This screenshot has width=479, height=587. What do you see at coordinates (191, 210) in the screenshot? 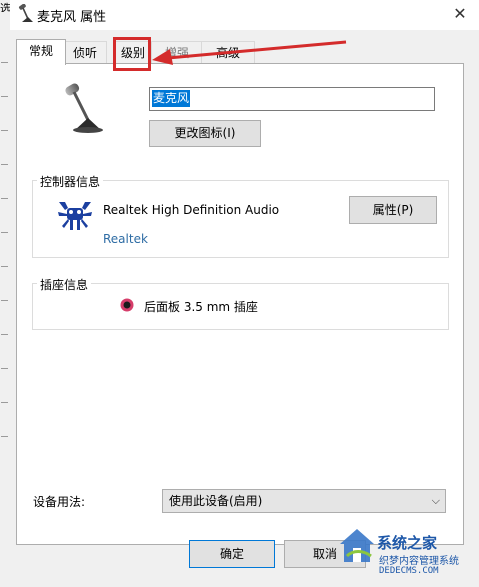
I see `controller-name: Realtek High Definition Audio` at bounding box center [191, 210].